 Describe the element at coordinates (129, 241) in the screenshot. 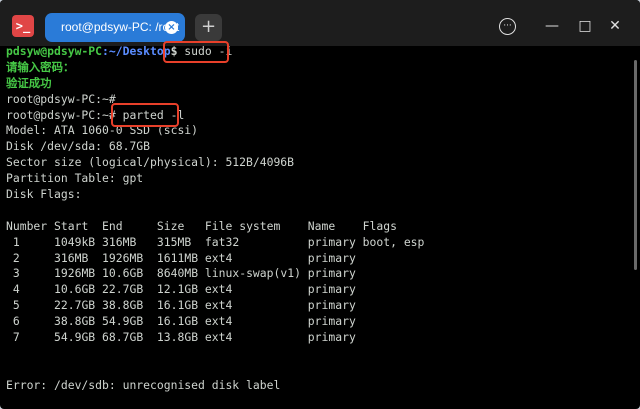

I see `partition-cell-end: 316MB` at that location.